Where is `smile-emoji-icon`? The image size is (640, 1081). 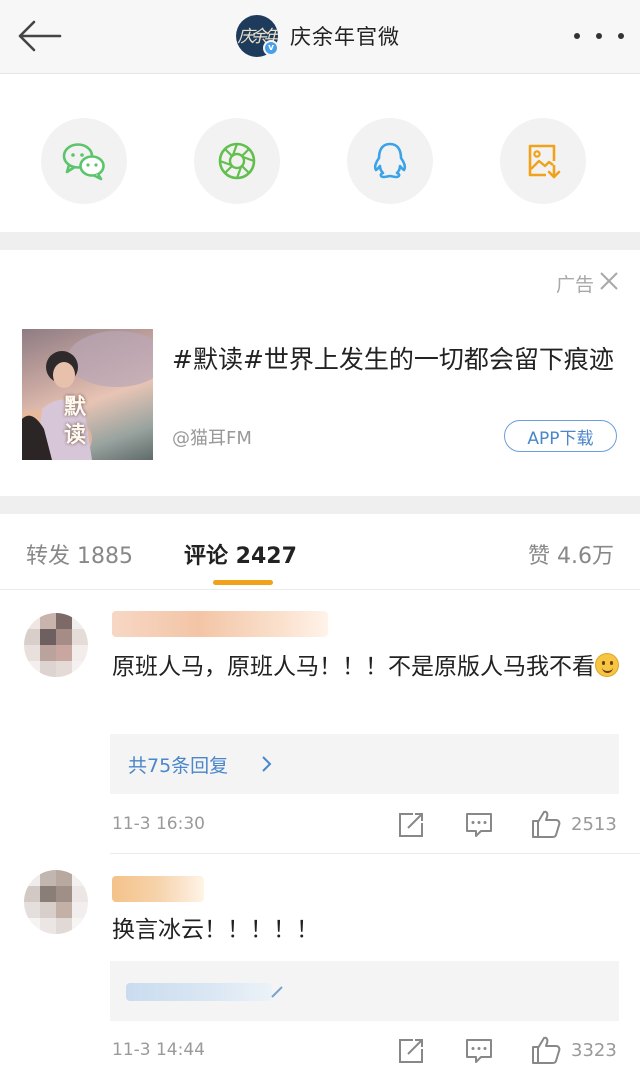 smile-emoji-icon is located at coordinates (607, 665).